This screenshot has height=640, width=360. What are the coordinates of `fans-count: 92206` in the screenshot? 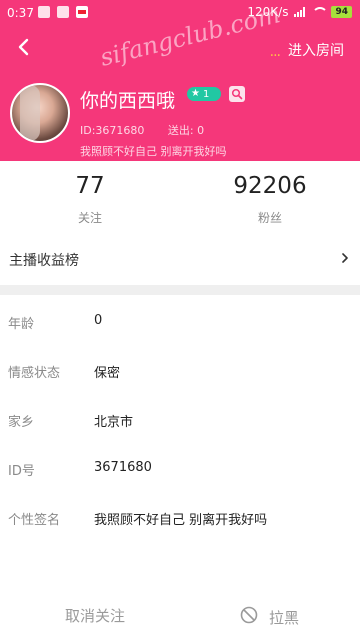 It's located at (270, 186).